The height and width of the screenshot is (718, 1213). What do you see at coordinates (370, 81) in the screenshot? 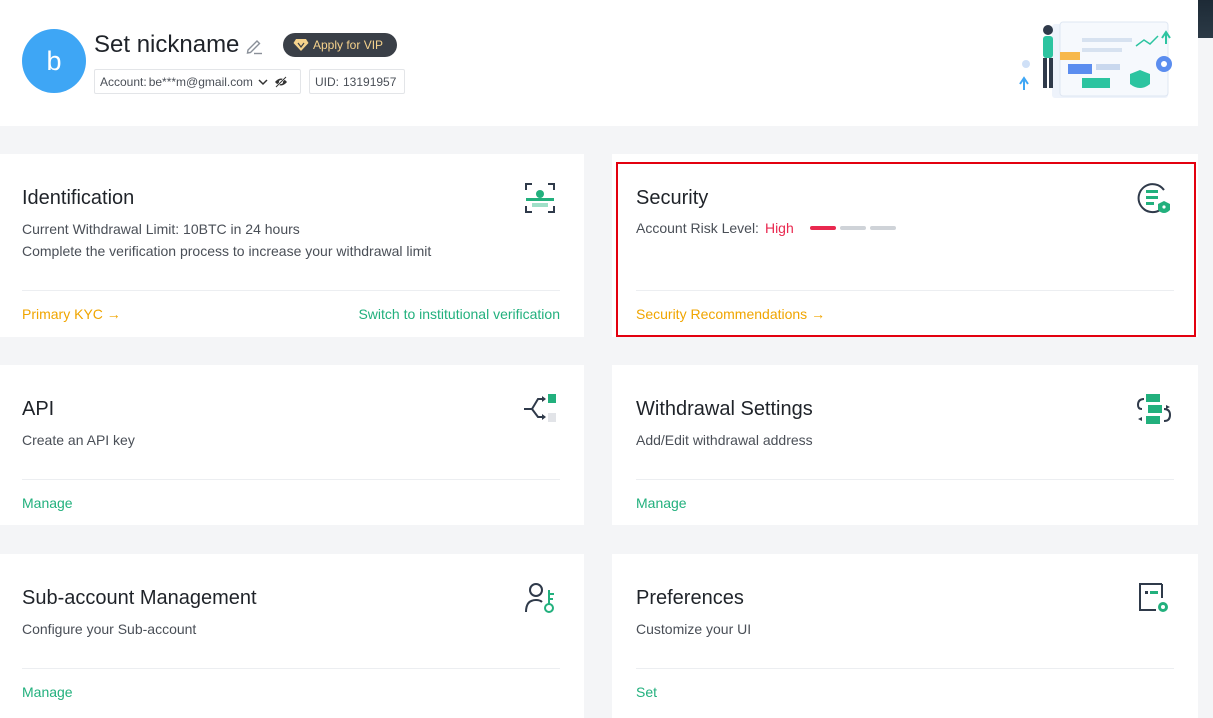
I see `uid-value: 13191957` at bounding box center [370, 81].